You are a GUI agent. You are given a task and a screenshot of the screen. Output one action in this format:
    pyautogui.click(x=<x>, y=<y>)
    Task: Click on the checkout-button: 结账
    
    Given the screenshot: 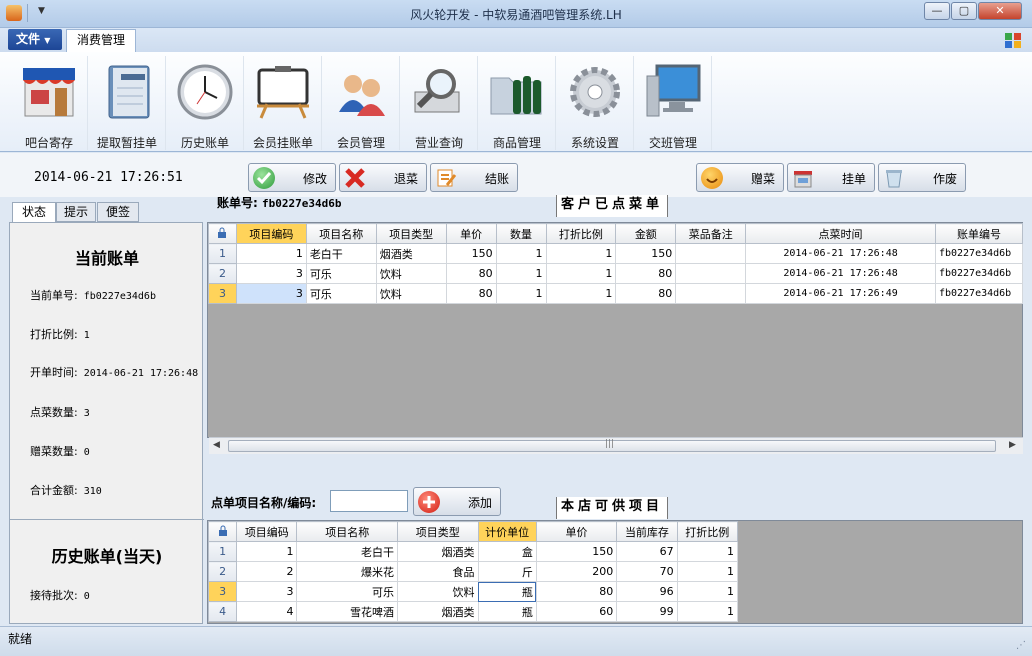 What is the action you would take?
    pyautogui.click(x=474, y=177)
    